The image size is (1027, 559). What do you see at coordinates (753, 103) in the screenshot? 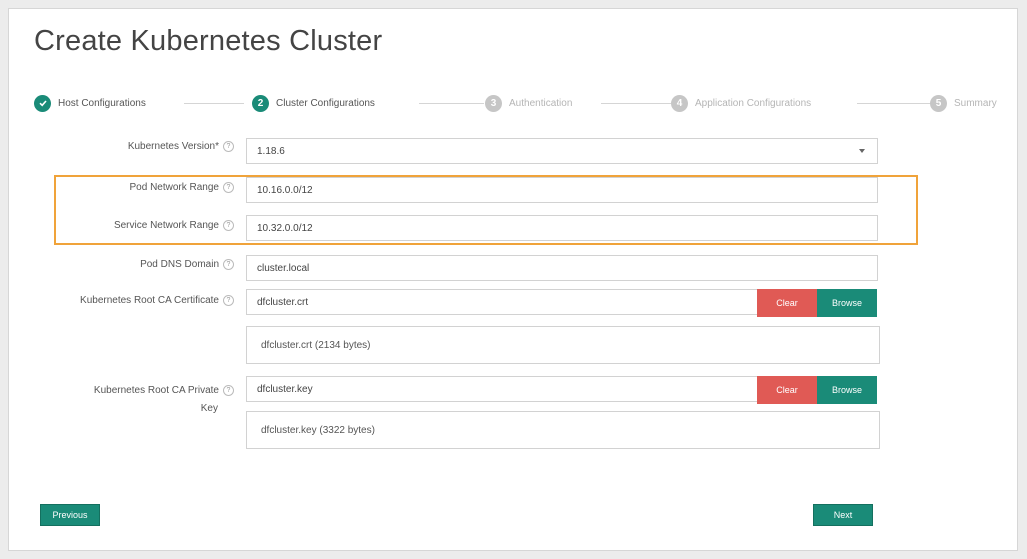
I see `step-label: Application Configurations` at bounding box center [753, 103].